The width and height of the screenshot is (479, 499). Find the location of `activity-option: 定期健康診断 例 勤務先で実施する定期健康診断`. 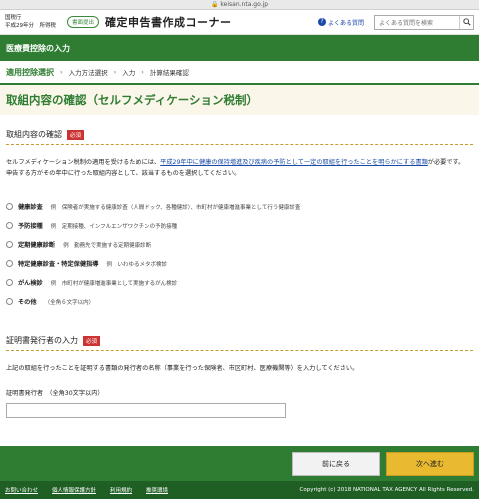

activity-option: 定期健康診断 例 勤務先で実施する定期健康診断 is located at coordinates (239, 244).